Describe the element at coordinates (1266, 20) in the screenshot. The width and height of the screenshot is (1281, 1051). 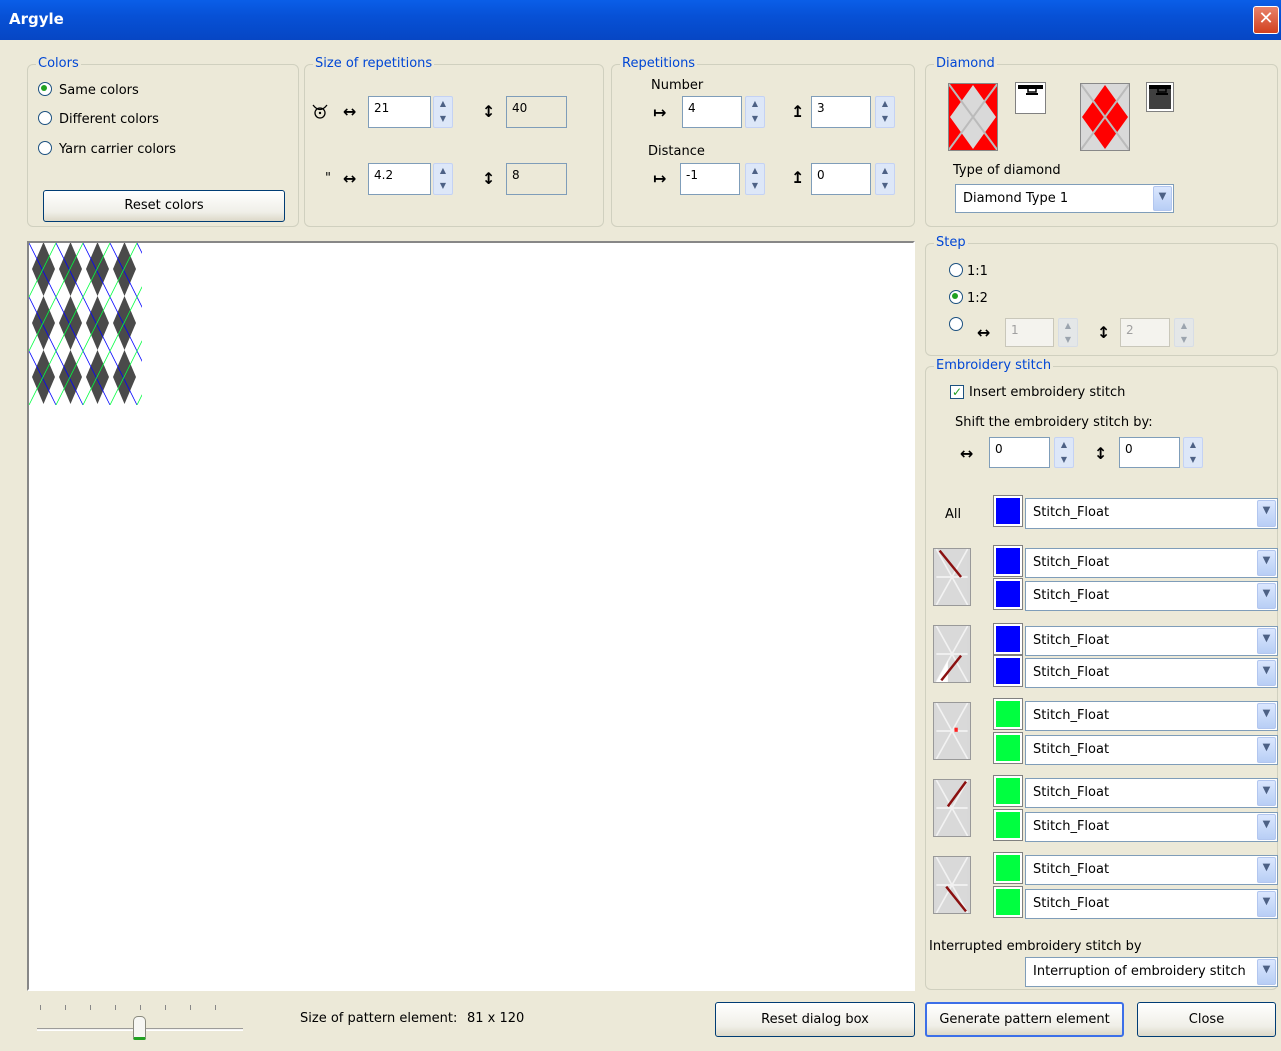
I see `close-window-button: ✕` at that location.